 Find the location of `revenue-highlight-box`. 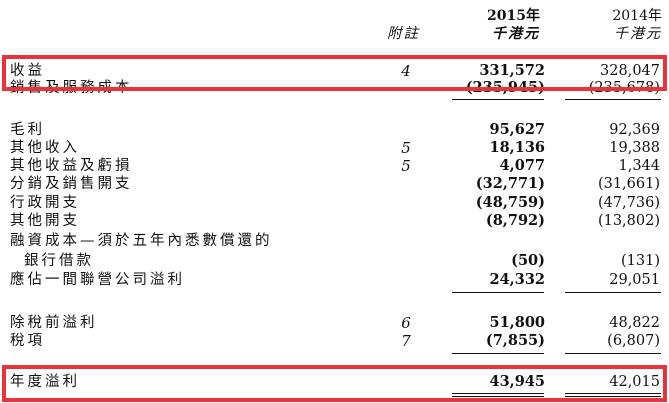

revenue-highlight-box is located at coordinates (334, 73).